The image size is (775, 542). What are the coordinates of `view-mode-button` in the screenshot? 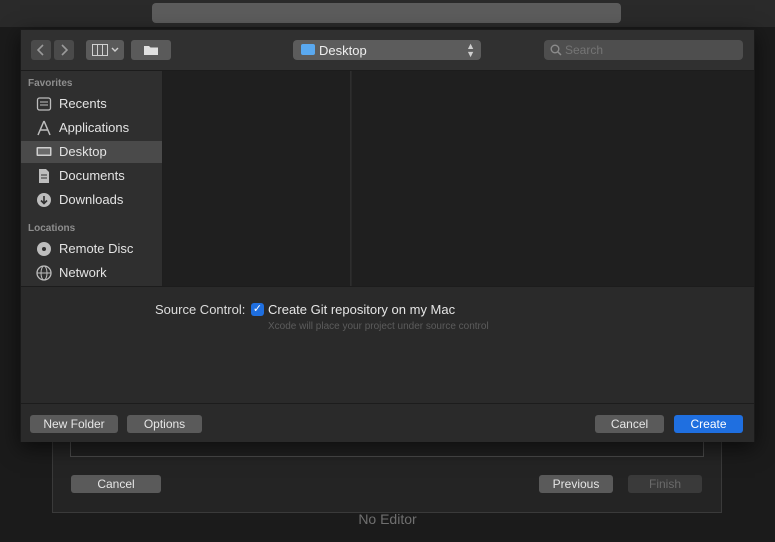 It's located at (105, 50).